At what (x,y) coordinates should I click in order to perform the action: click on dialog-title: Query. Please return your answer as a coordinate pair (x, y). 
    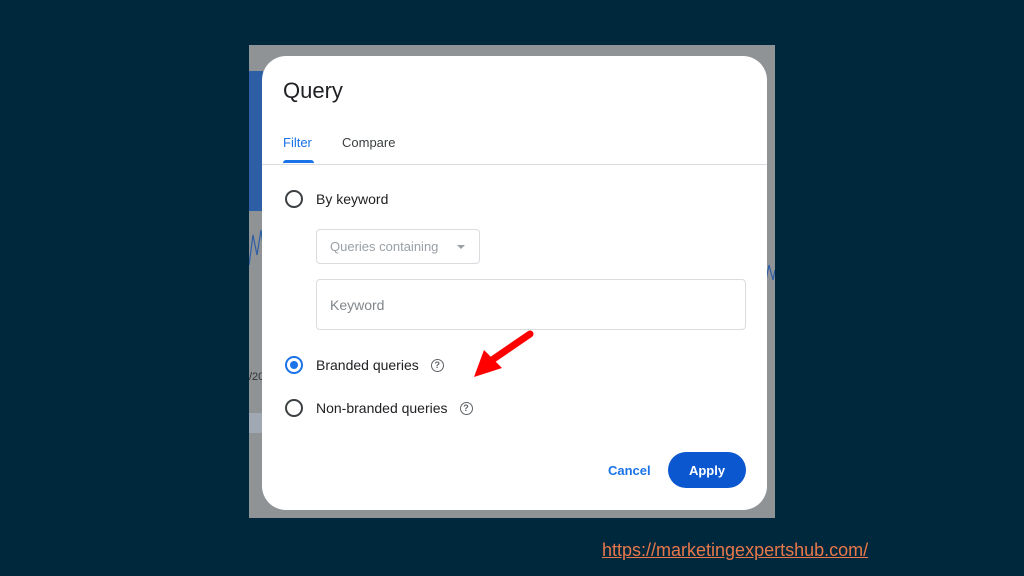
    Looking at the image, I should click on (313, 90).